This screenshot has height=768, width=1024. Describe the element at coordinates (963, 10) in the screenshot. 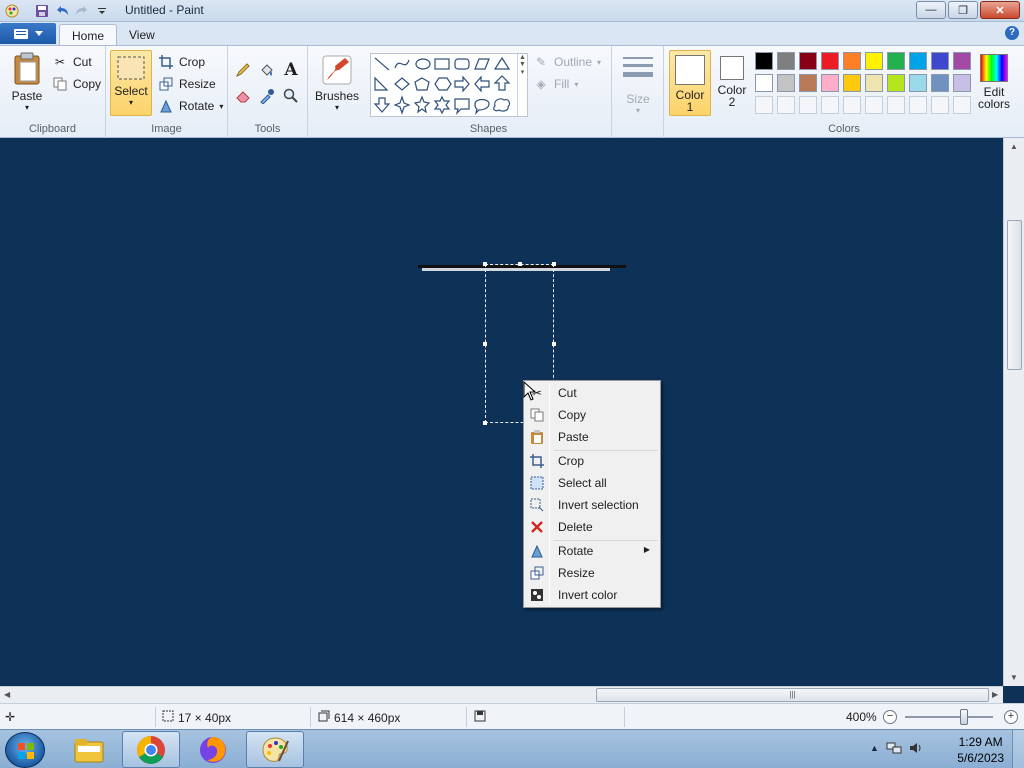

I see `maximize-button: ❐` at that location.